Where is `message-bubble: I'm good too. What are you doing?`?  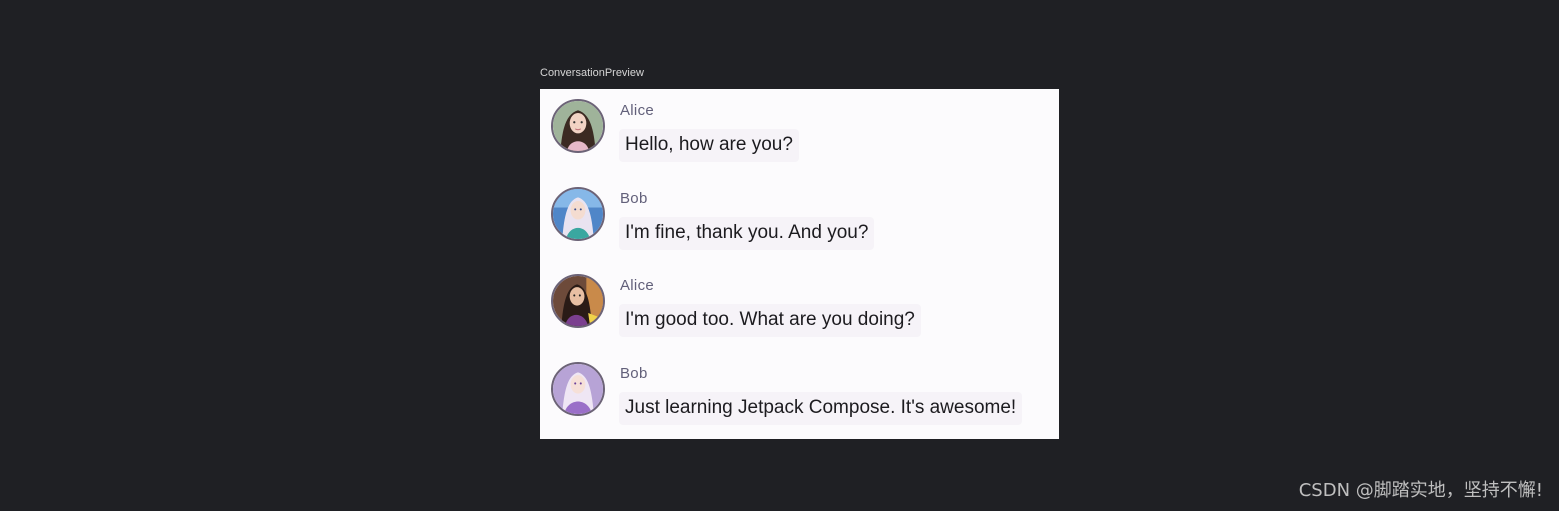 message-bubble: I'm good too. What are you doing? is located at coordinates (770, 320).